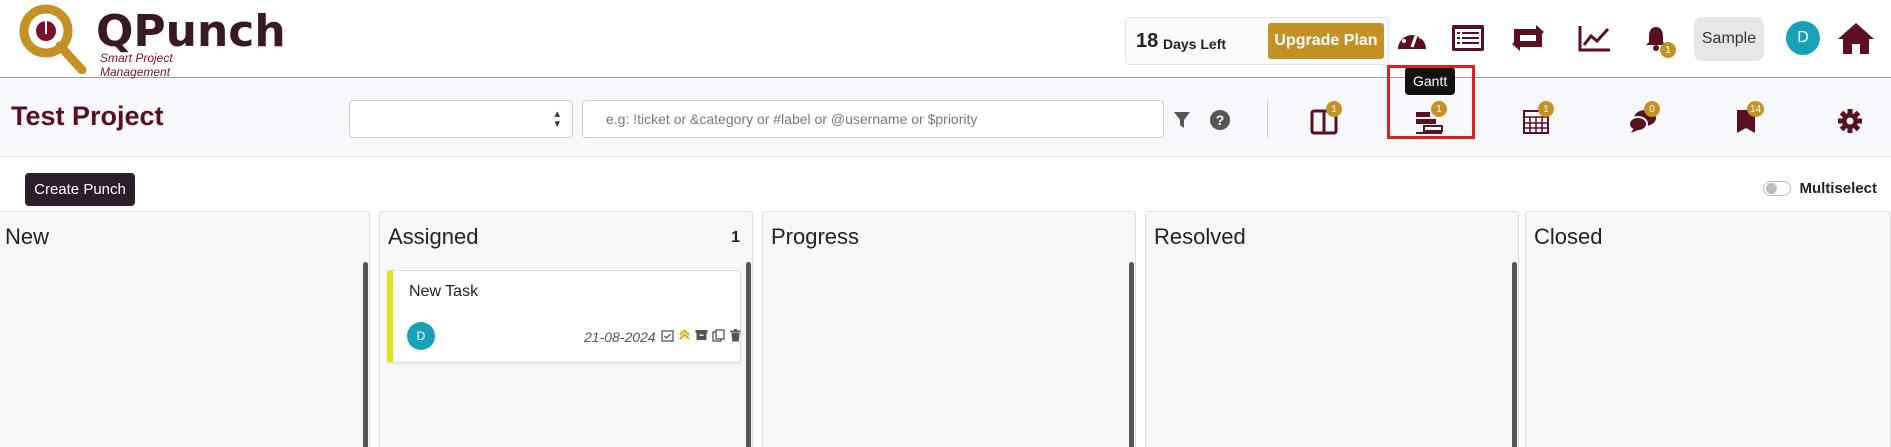 This screenshot has width=1891, height=447. What do you see at coordinates (735, 237) in the screenshot?
I see `column-count: 1` at bounding box center [735, 237].